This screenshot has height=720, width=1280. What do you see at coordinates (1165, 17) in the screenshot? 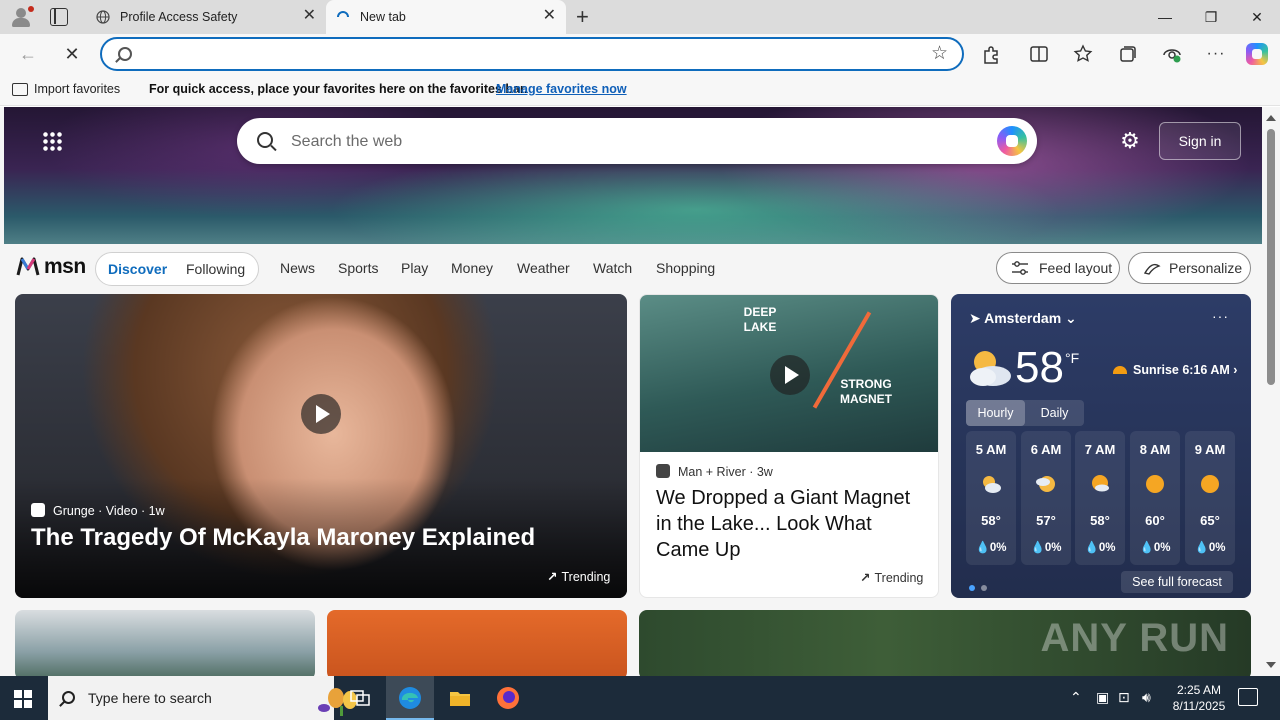
I see `minimize-button: —` at bounding box center [1165, 17].